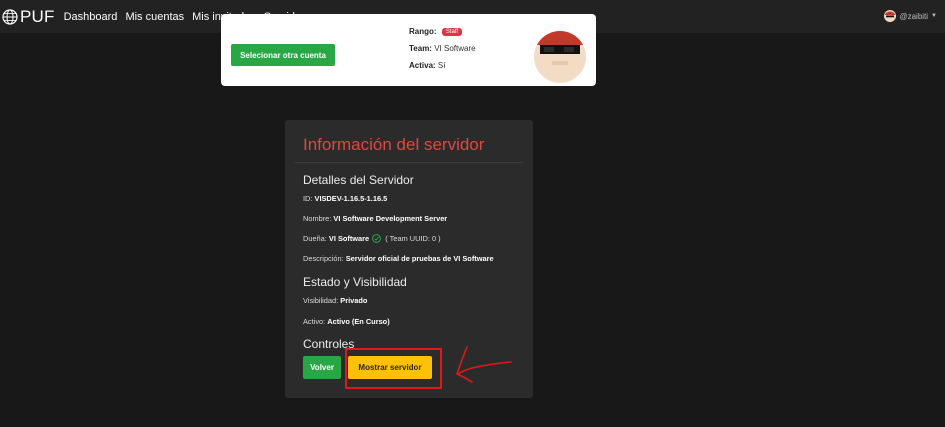  I want to click on user-avatar-icon, so click(890, 16).